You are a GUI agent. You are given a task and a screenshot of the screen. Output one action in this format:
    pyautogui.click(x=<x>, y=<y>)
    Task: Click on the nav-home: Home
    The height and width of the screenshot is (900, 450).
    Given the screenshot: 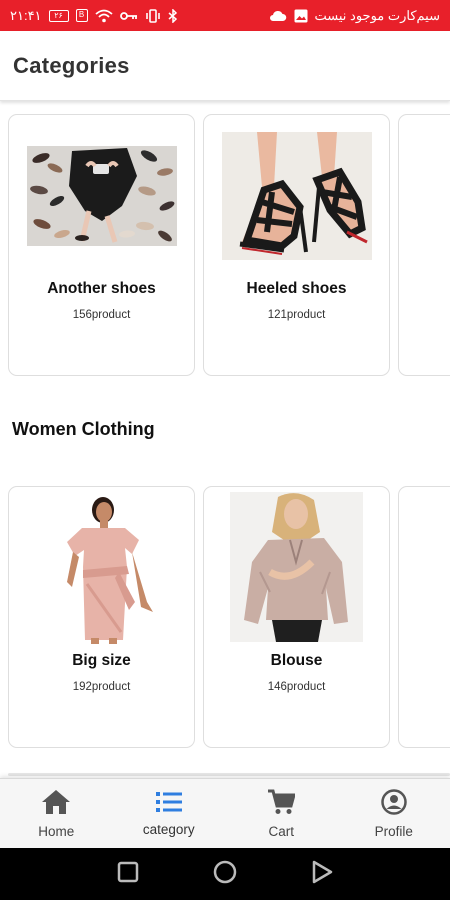 What is the action you would take?
    pyautogui.click(x=56, y=813)
    